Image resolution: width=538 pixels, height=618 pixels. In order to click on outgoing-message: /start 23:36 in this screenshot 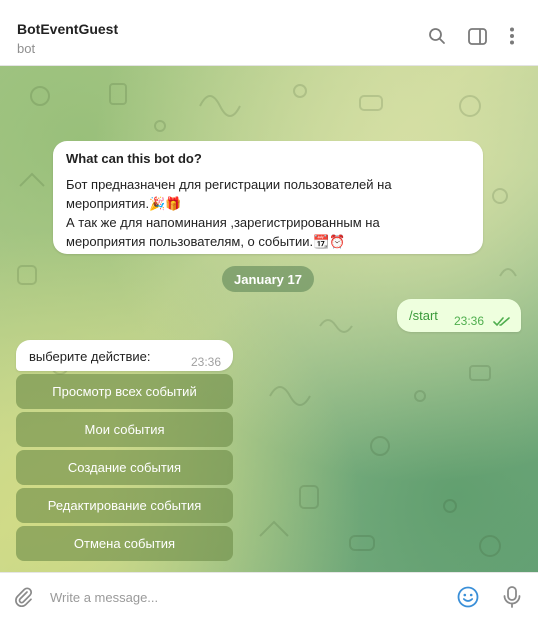, I will do `click(459, 315)`.